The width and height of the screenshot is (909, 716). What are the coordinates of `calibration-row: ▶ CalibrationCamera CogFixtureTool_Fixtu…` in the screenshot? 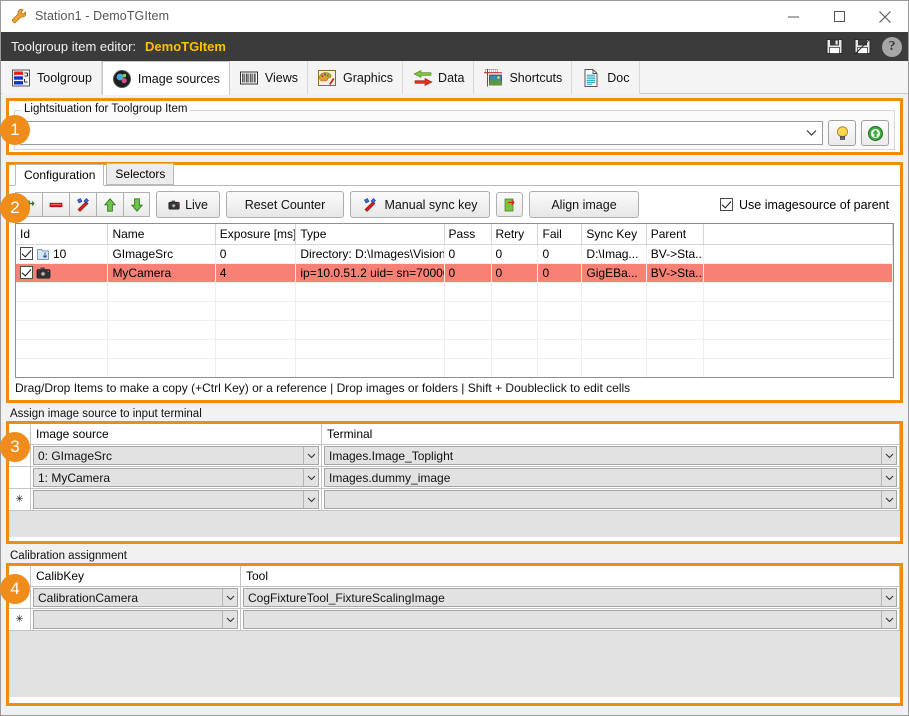 It's located at (454, 598).